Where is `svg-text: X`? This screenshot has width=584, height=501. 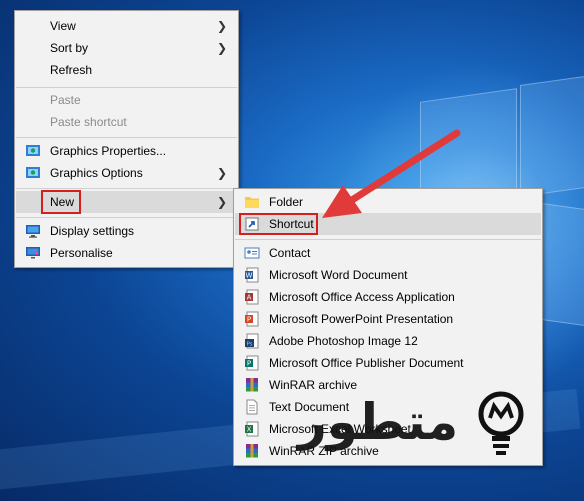 svg-text: X is located at coordinates (249, 430).